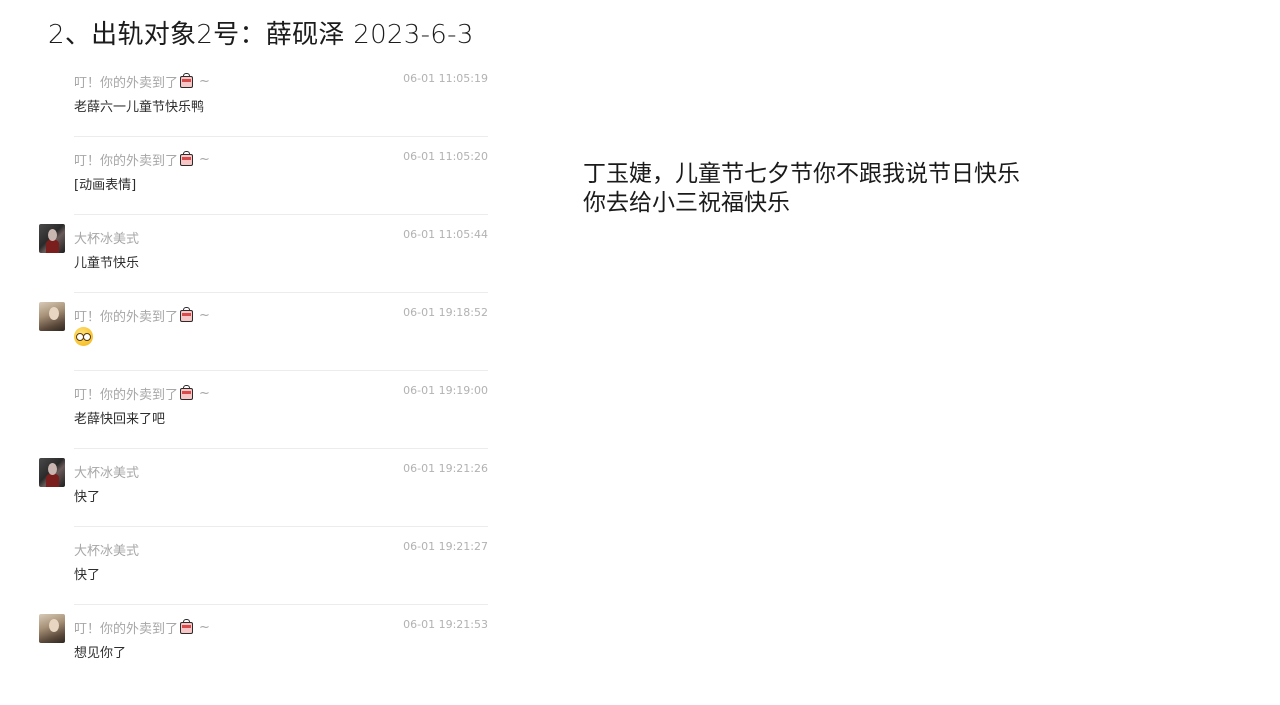  What do you see at coordinates (100, 653) in the screenshot?
I see `message-text: 想见你了` at bounding box center [100, 653].